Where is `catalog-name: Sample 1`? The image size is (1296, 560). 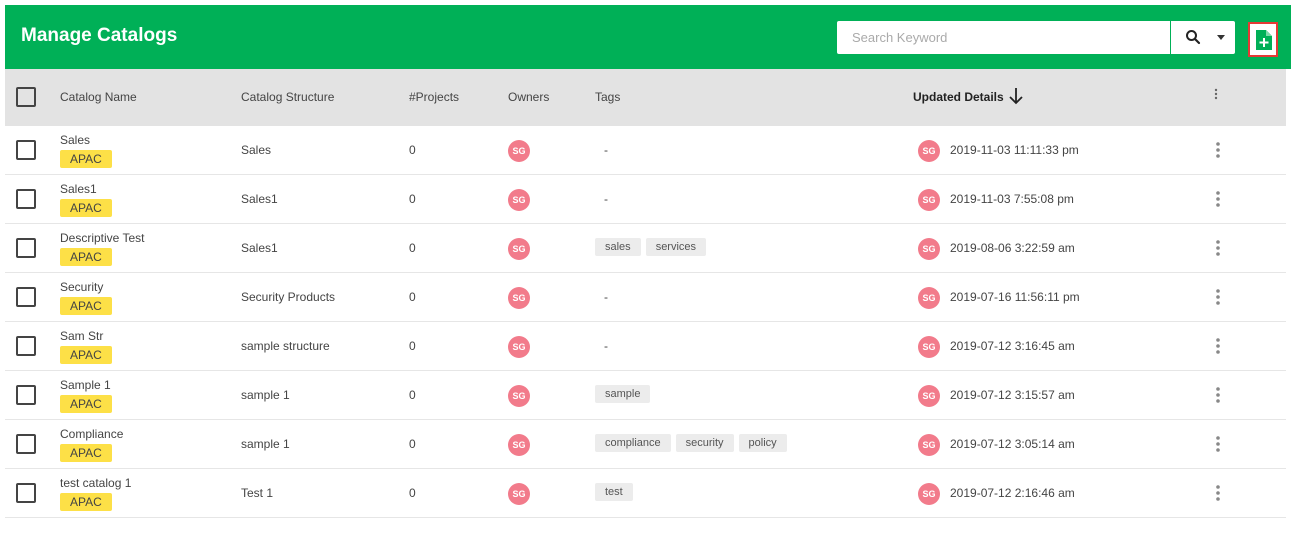 catalog-name: Sample 1 is located at coordinates (85, 385).